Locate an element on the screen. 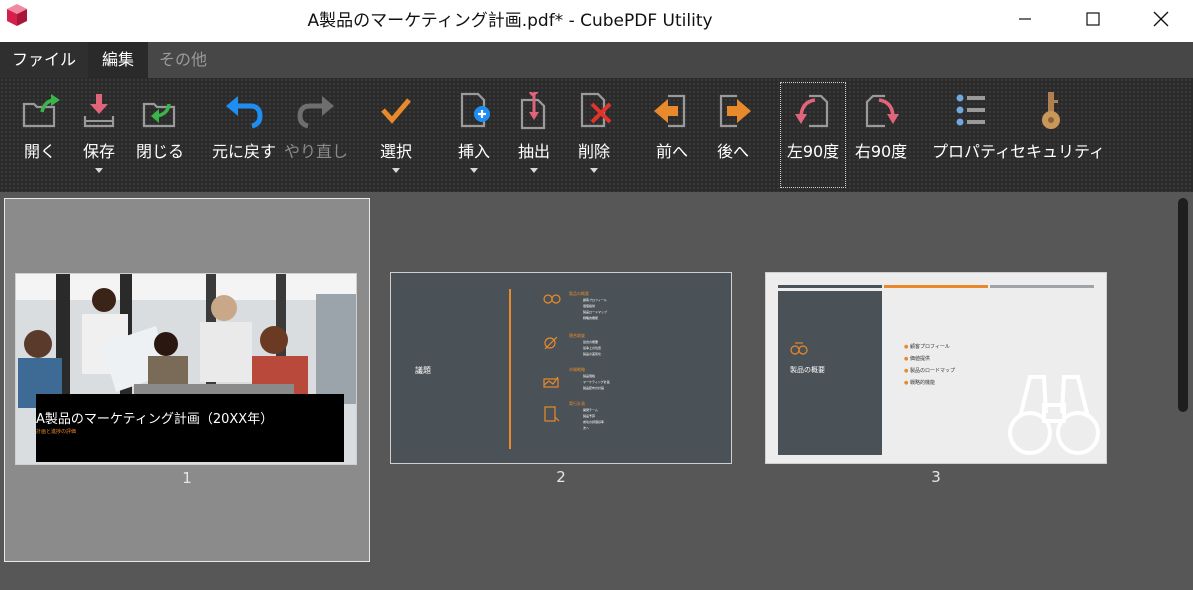 The image size is (1193, 590). extract-label: 抽出 is located at coordinates (533, 151).